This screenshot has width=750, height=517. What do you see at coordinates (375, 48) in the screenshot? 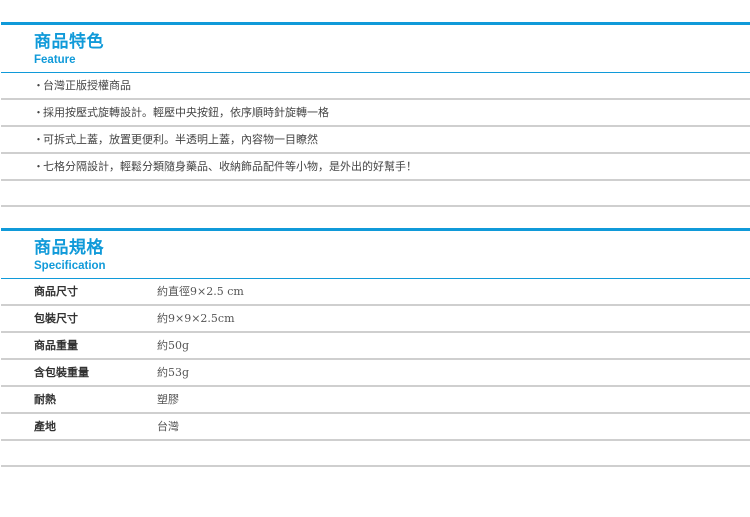
I see `feature-heading: 商品特色 Feature` at bounding box center [375, 48].